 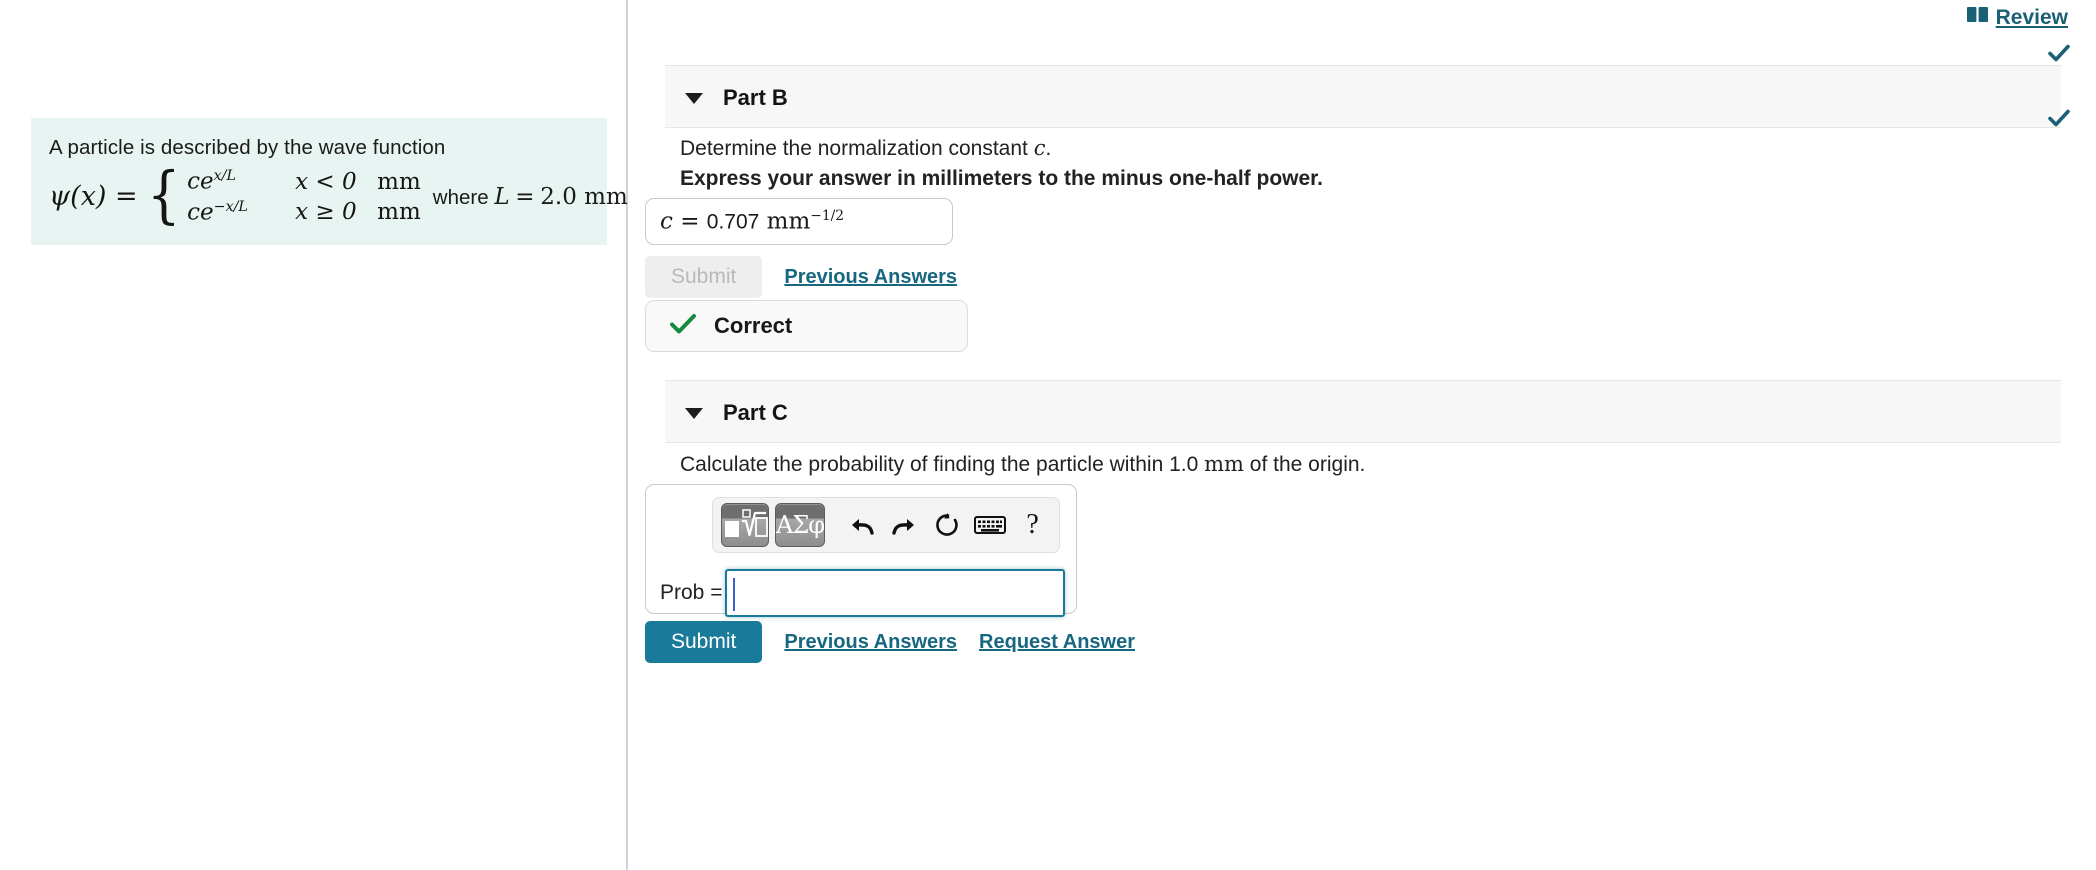 I want to click on case-condition: x ≥ 0, so click(x=326, y=212).